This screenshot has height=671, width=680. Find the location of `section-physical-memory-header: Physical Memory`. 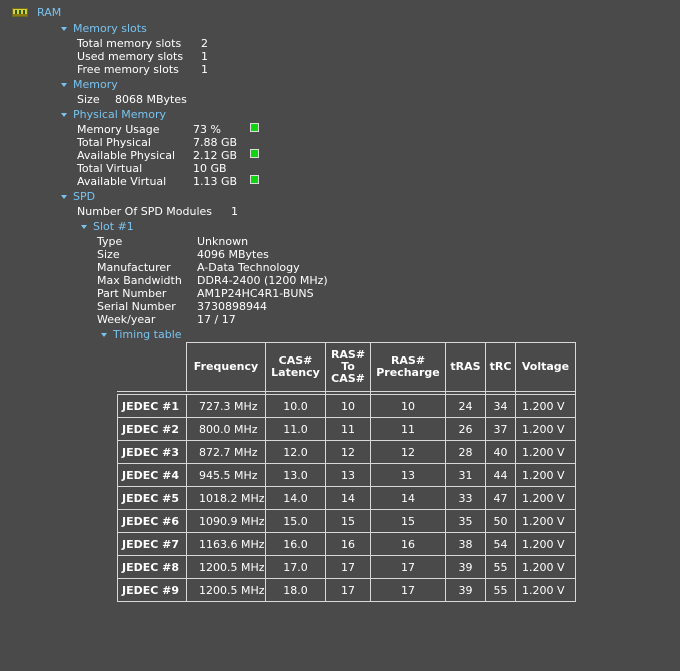

section-physical-memory-header: Physical Memory is located at coordinates (119, 114).